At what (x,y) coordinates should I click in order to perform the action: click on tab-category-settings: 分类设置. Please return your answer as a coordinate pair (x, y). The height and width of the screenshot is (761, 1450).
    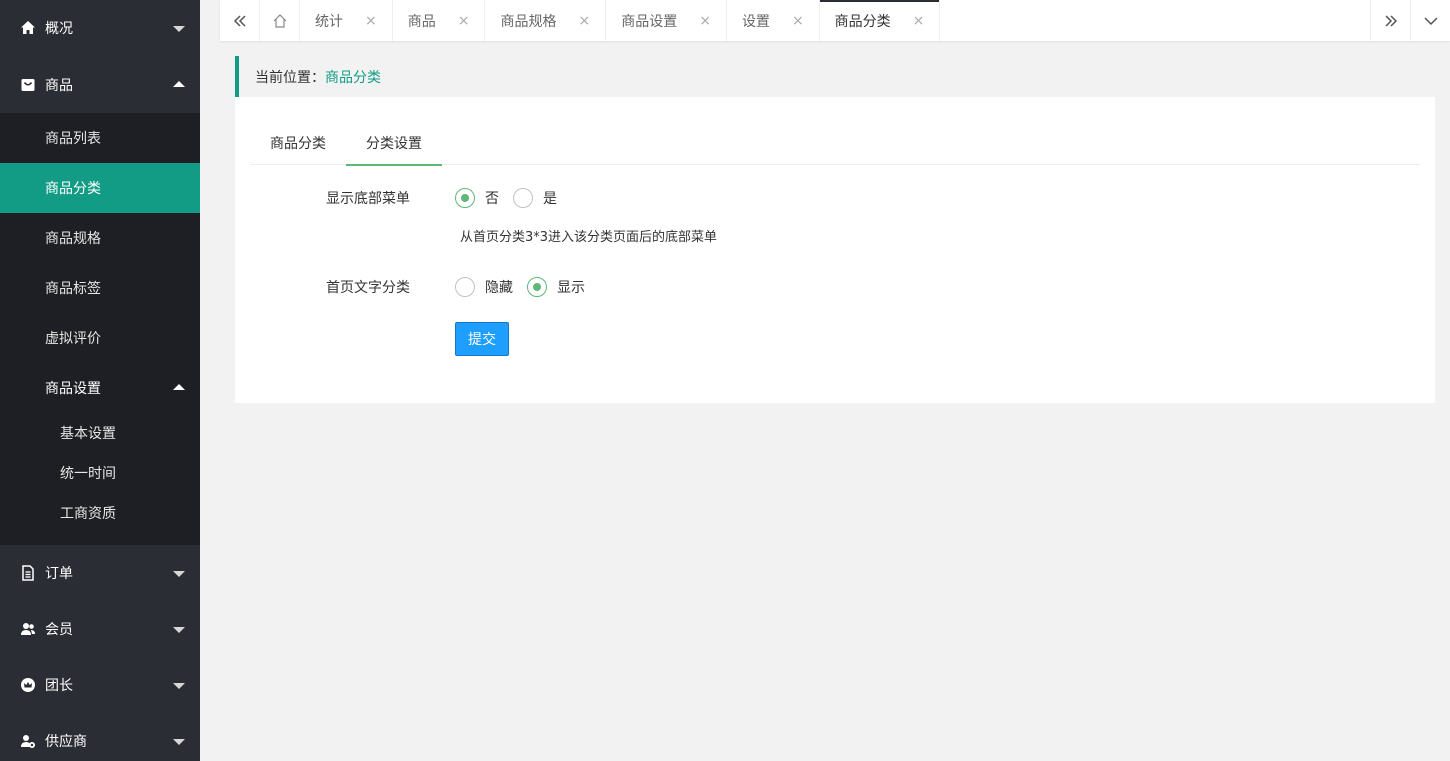
    Looking at the image, I should click on (394, 145).